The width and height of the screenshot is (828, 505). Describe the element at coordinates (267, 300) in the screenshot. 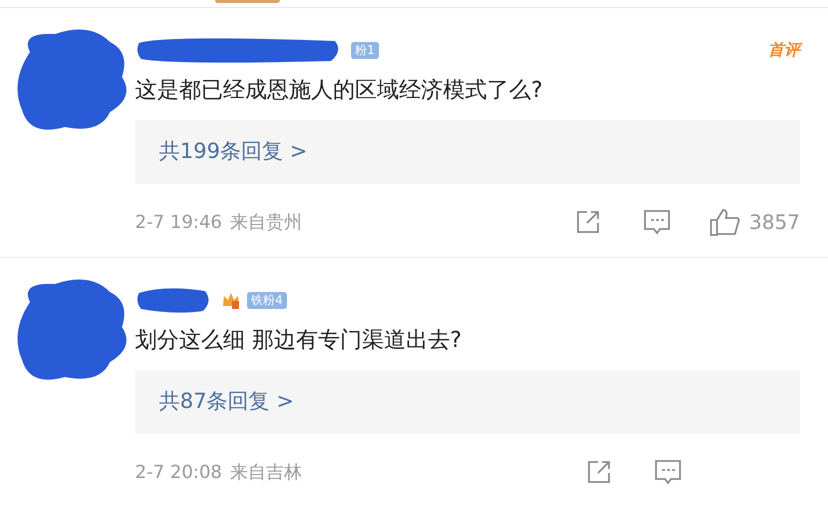

I see `fan-badge: 铁粉4` at that location.